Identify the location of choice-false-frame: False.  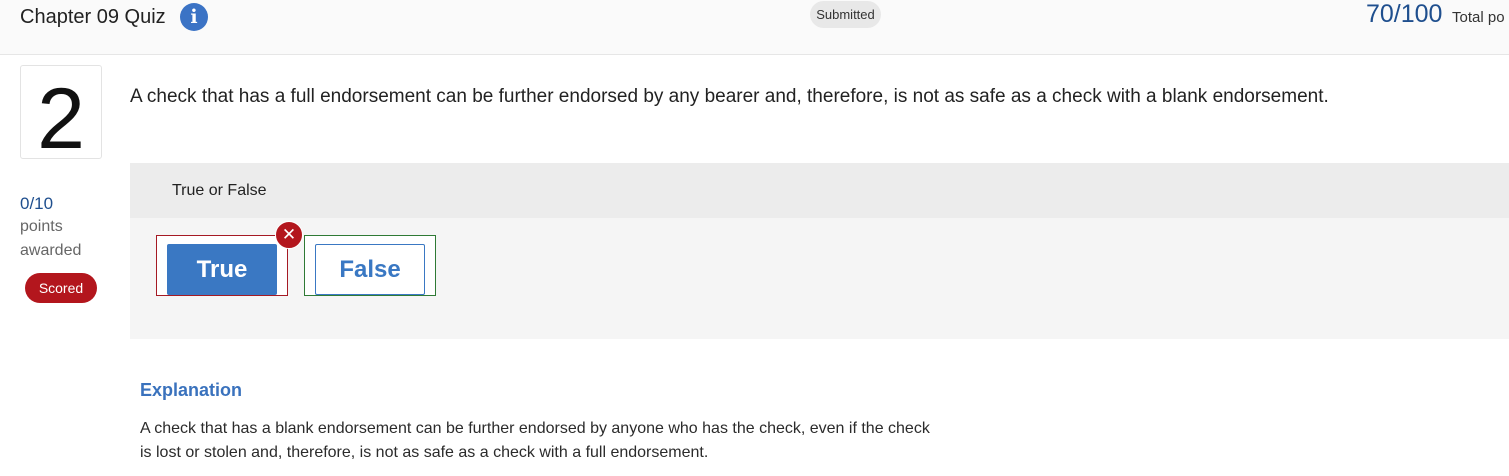
(370, 265).